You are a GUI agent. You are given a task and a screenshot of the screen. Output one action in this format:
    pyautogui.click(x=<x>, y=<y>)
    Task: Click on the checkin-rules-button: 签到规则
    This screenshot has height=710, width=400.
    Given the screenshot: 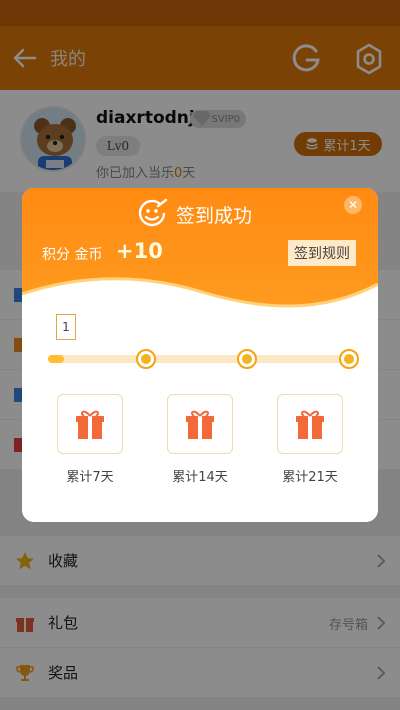 What is the action you would take?
    pyautogui.click(x=322, y=253)
    